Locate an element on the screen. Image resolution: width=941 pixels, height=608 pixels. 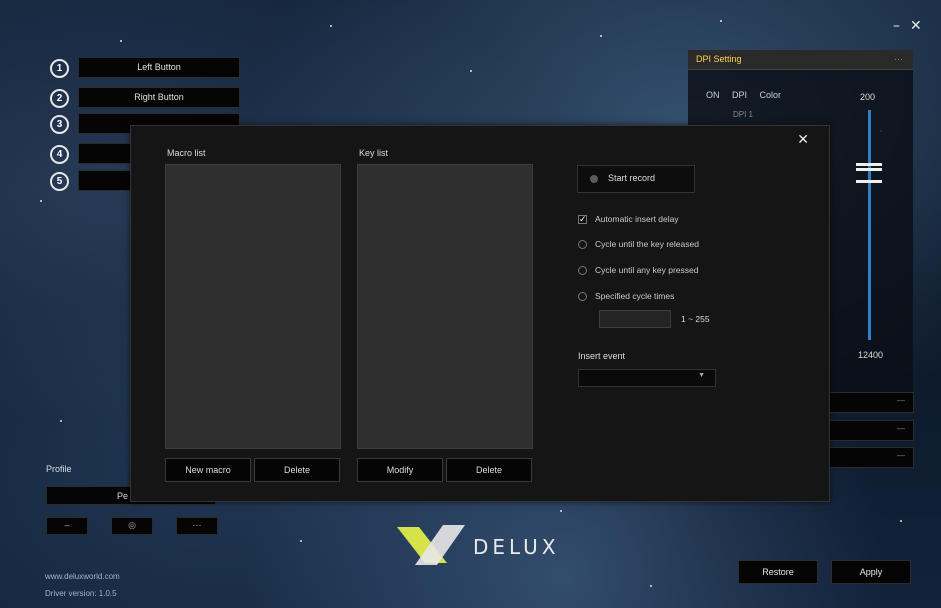
cycle-any-key-label: Cycle until any key pressed is located at coordinates (647, 270).